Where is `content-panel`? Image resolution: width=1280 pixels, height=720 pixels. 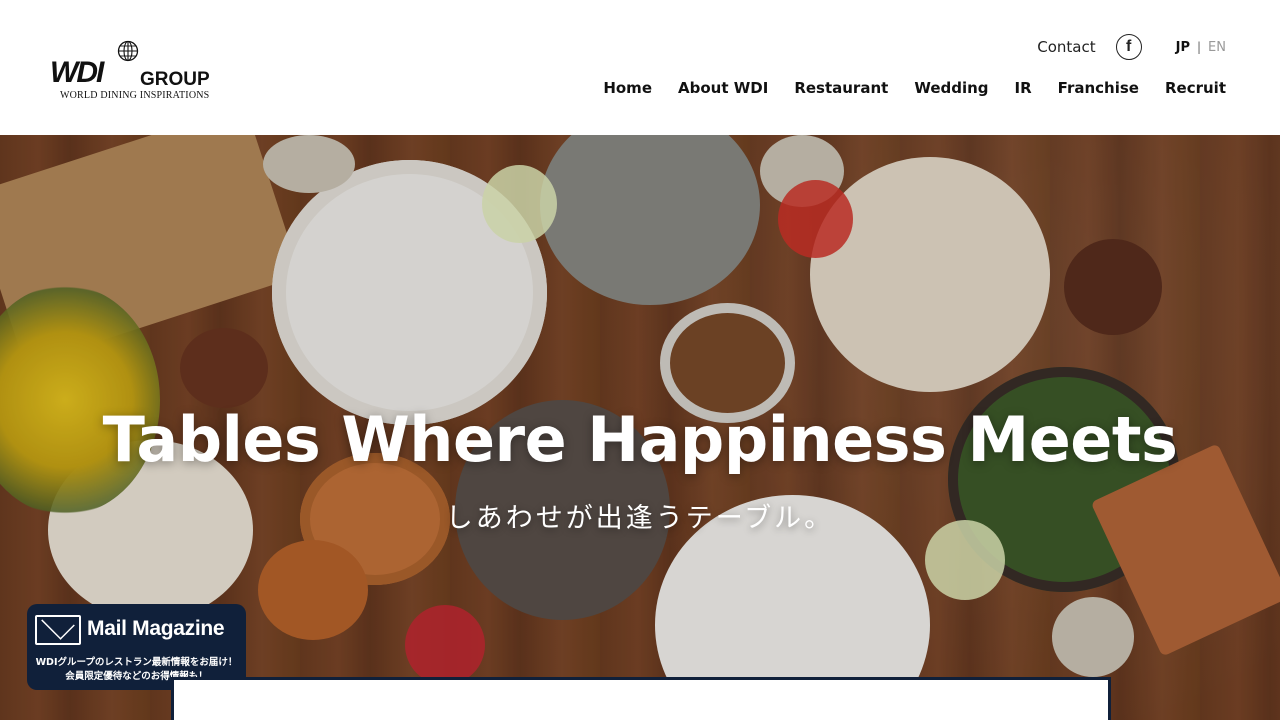 content-panel is located at coordinates (641, 698).